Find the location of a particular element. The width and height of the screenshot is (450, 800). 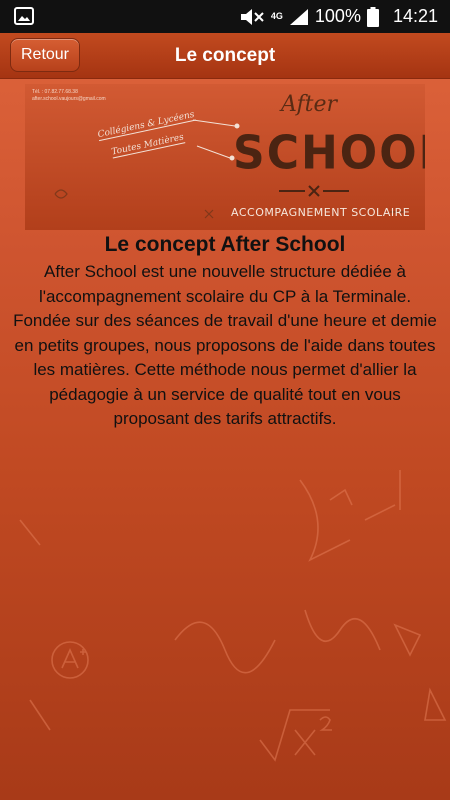

status-icons: 4G 100% 14:21 is located at coordinates (338, 16).